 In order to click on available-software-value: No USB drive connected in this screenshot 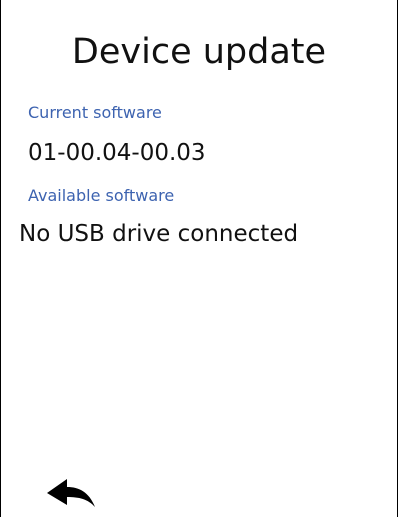, I will do `click(159, 234)`.